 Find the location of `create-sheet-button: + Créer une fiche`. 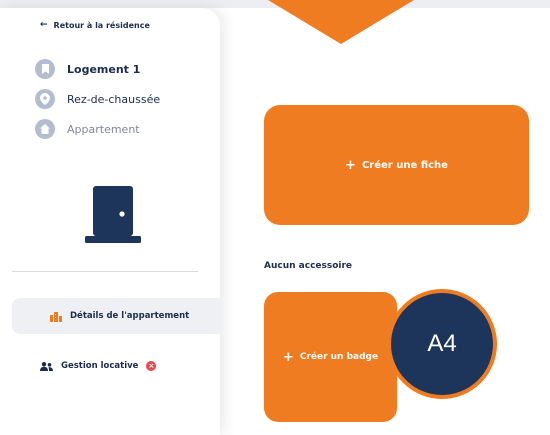

create-sheet-button: + Créer une fiche is located at coordinates (396, 165).